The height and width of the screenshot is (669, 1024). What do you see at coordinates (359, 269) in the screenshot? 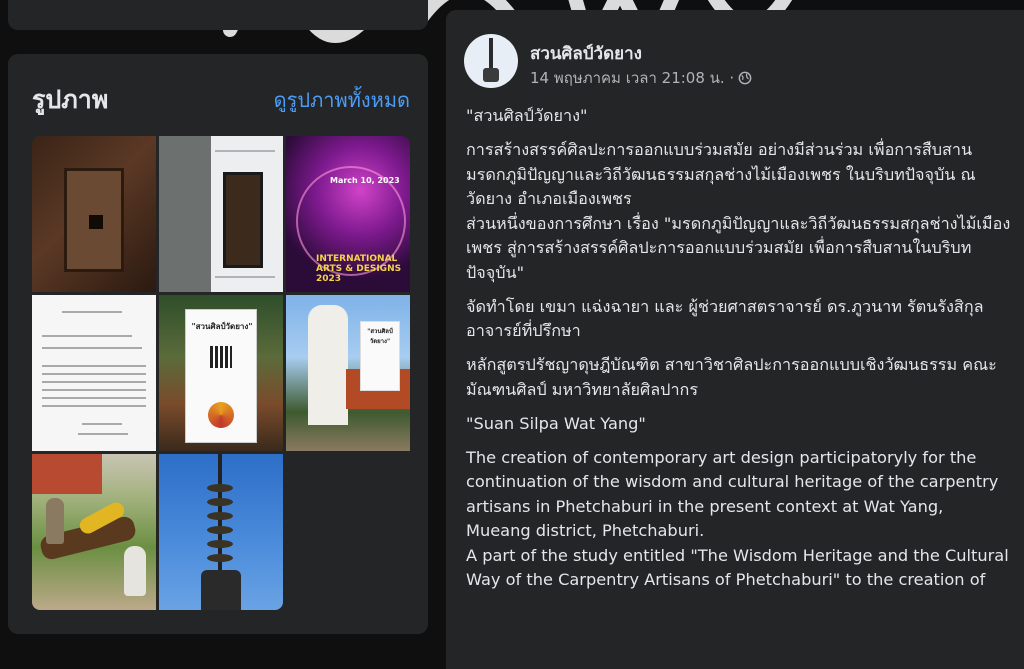
I see `poster-title-text: INTERNATIONAL ARTS & DESIGNS 2023` at bounding box center [359, 269].